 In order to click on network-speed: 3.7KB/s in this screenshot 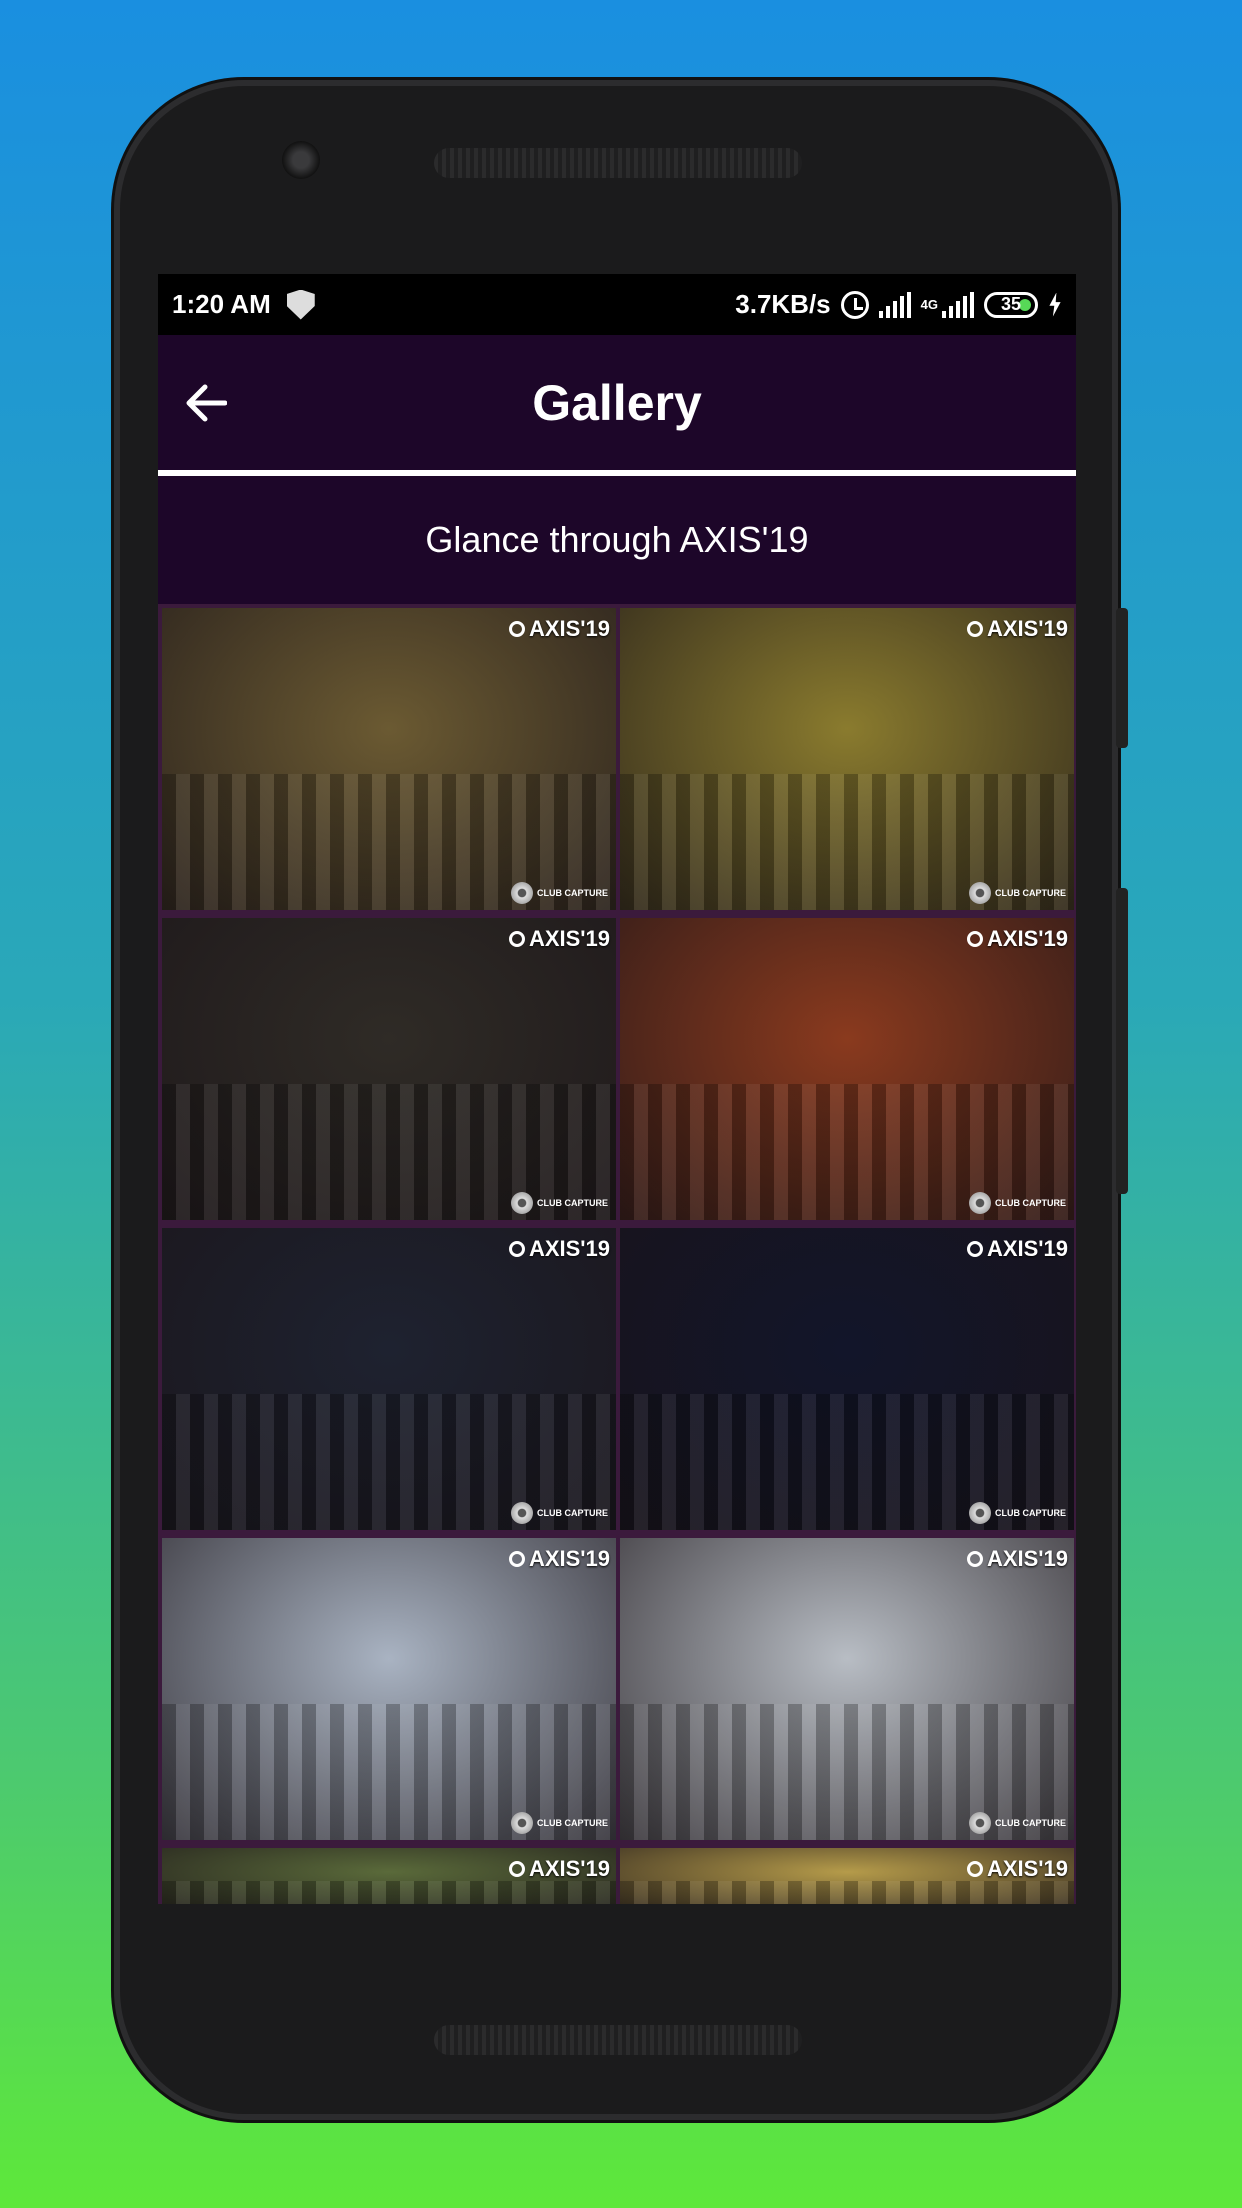, I will do `click(783, 304)`.